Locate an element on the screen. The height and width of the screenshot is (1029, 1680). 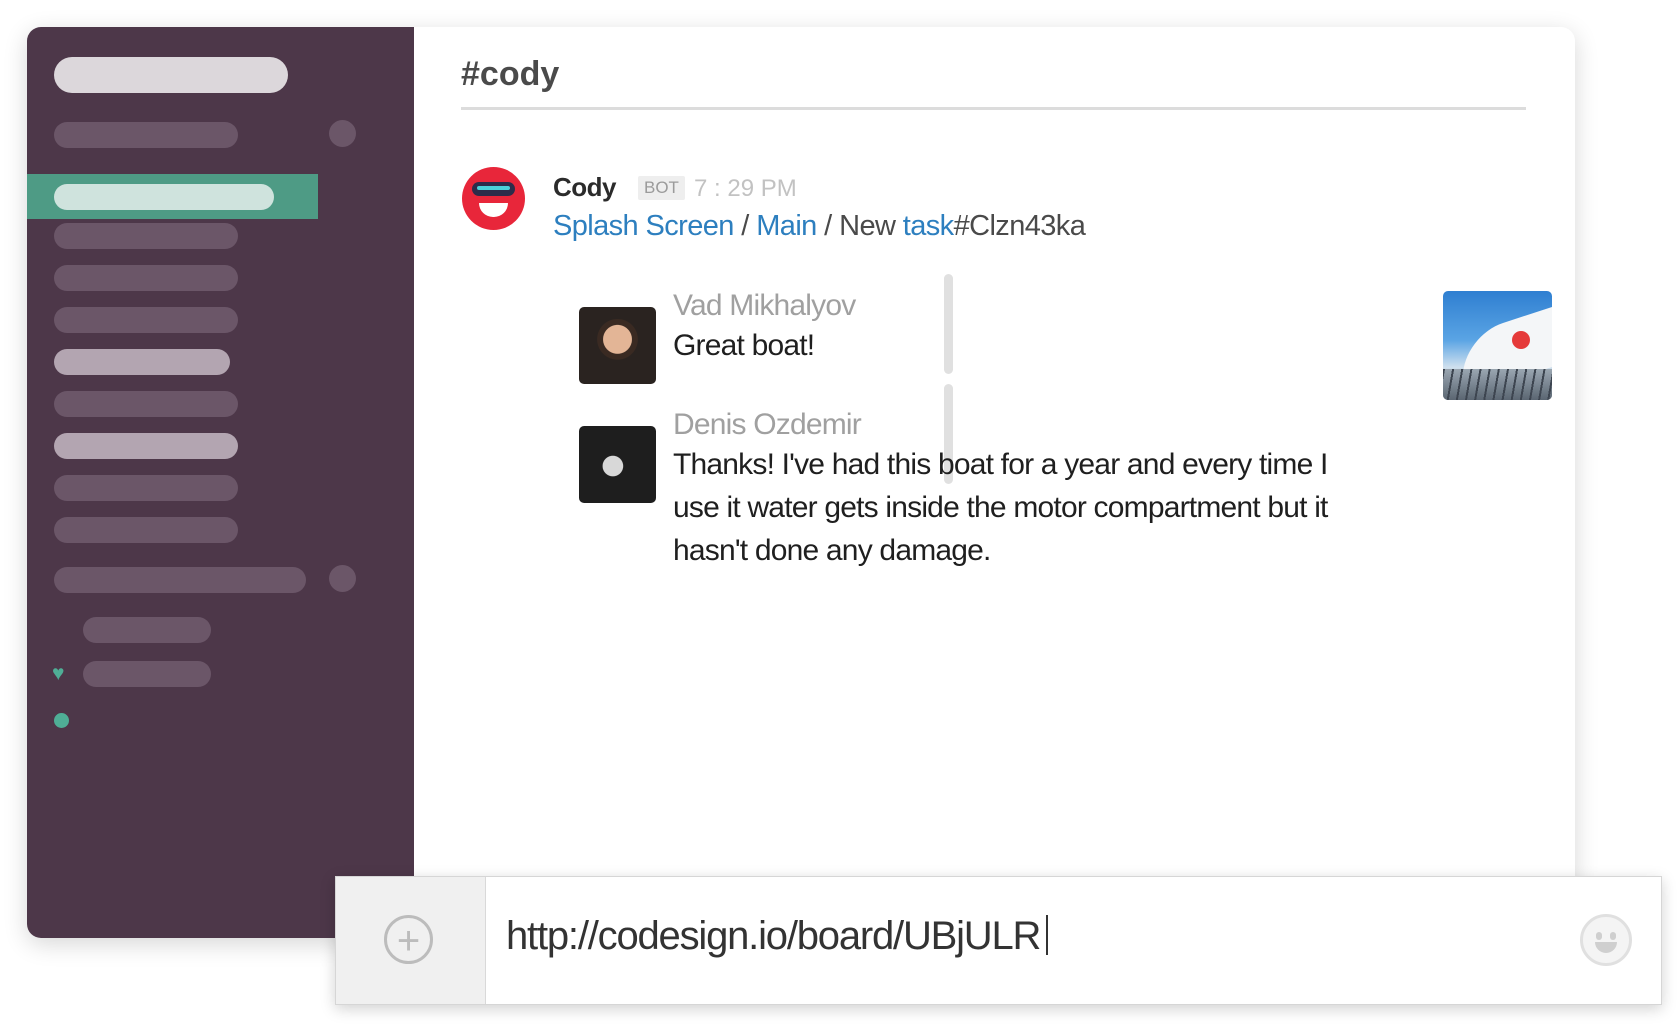
quote-bar is located at coordinates (948, 324).